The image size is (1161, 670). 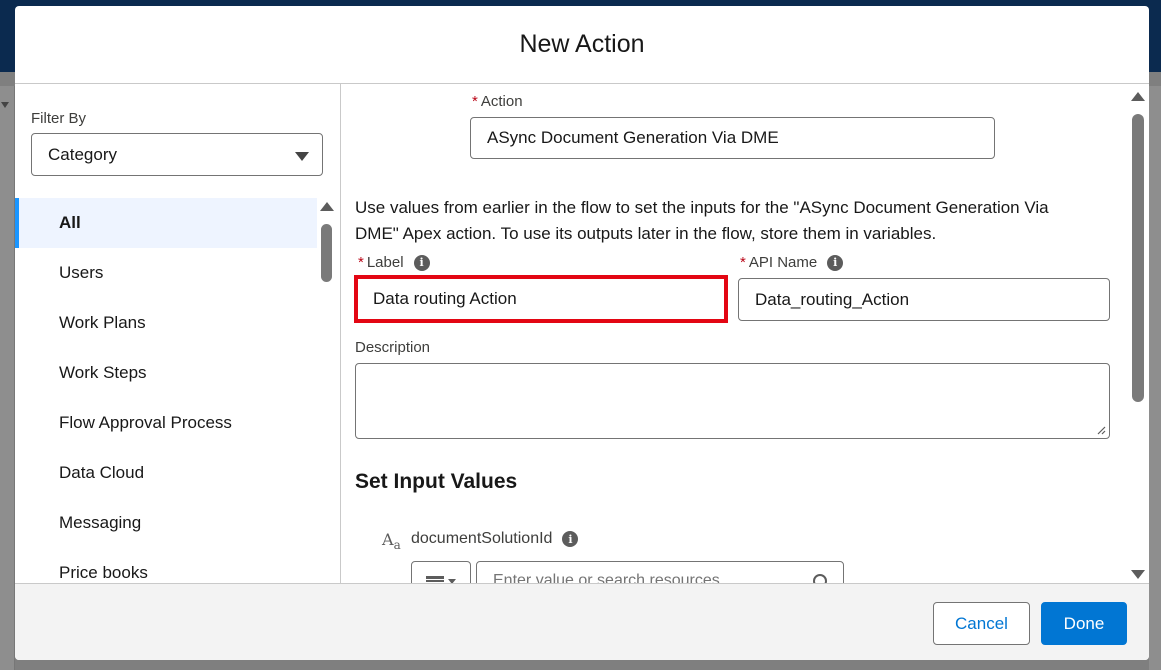 I want to click on api-name-field-label: * API Name i, so click(x=792, y=262).